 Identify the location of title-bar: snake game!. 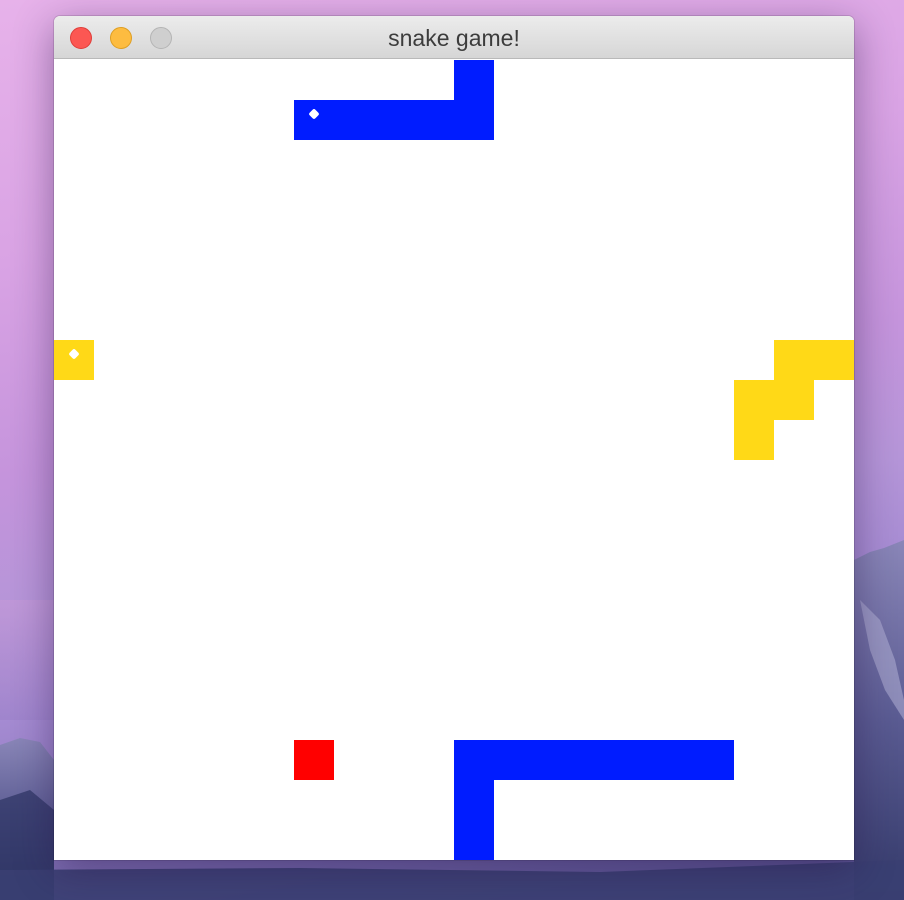
(454, 37).